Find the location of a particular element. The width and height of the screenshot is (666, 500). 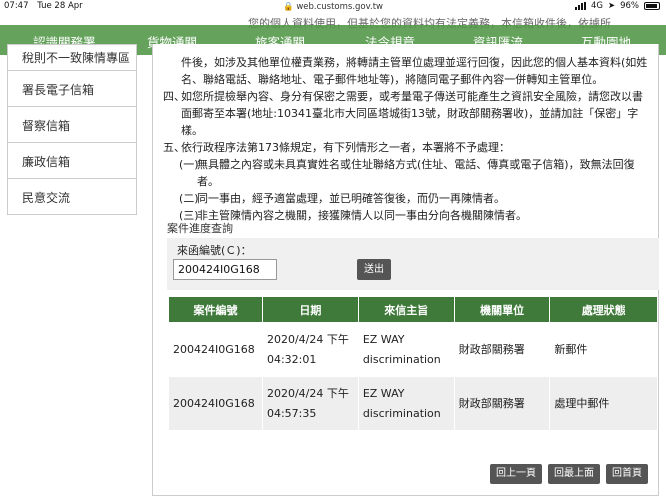

cell-status: 新郵件 is located at coordinates (603, 349).